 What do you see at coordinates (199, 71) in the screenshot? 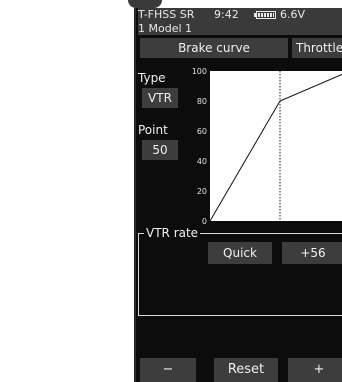
I see `y-tick-label: 100` at bounding box center [199, 71].